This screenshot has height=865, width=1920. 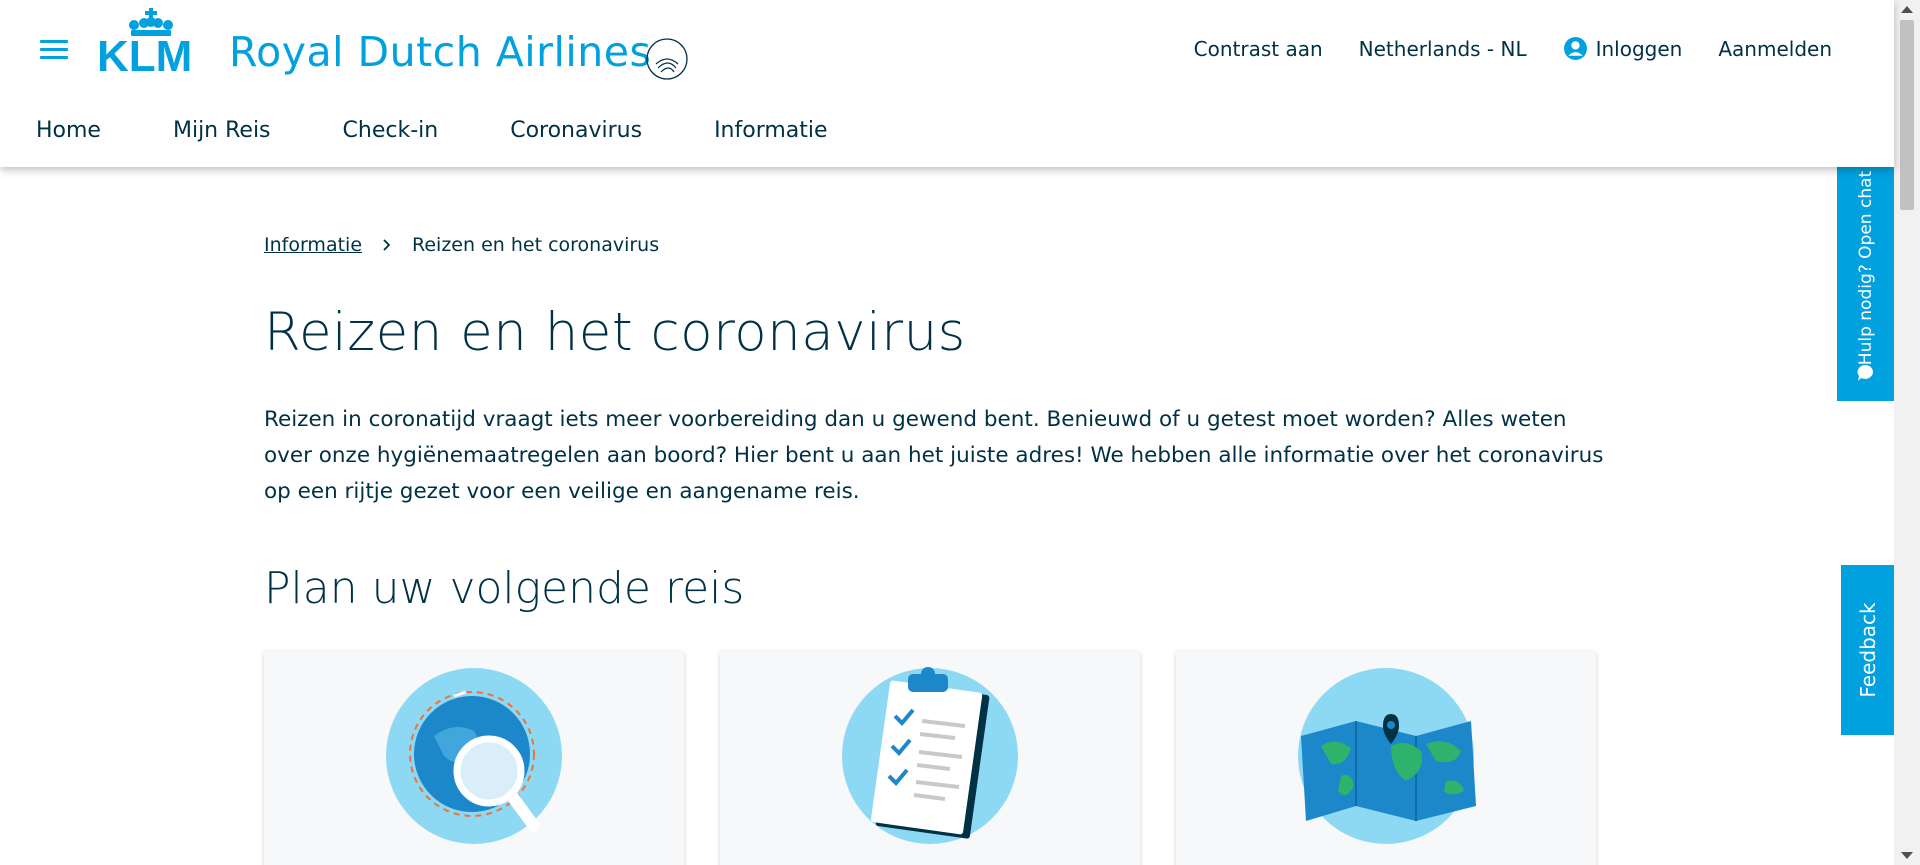 What do you see at coordinates (536, 245) in the screenshot?
I see `breadcrumb-current: Reizen en het coronavirus` at bounding box center [536, 245].